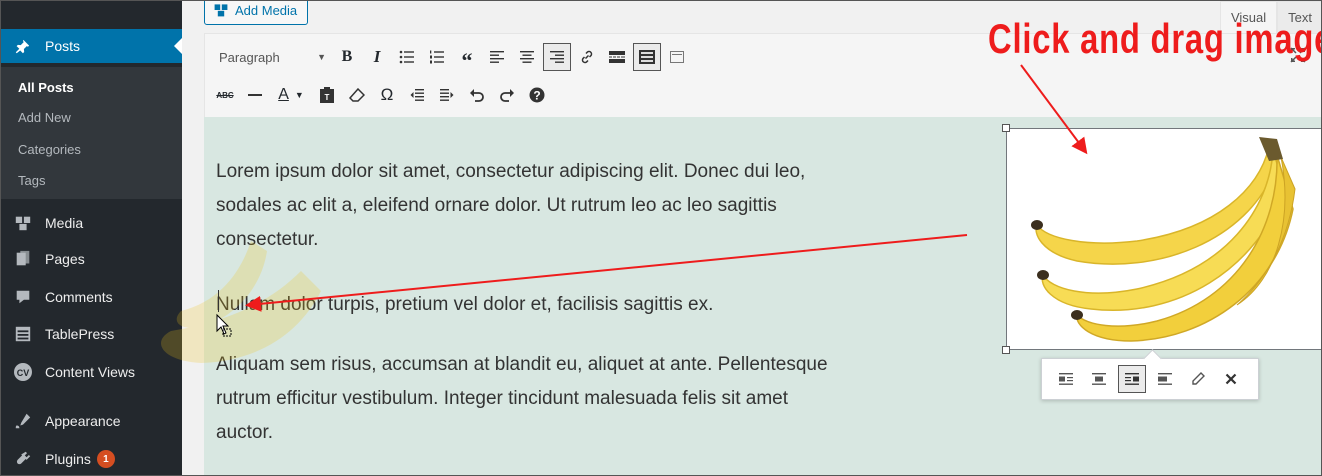  Describe the element at coordinates (64, 223) in the screenshot. I see `sidebar-item-label: Media` at that location.